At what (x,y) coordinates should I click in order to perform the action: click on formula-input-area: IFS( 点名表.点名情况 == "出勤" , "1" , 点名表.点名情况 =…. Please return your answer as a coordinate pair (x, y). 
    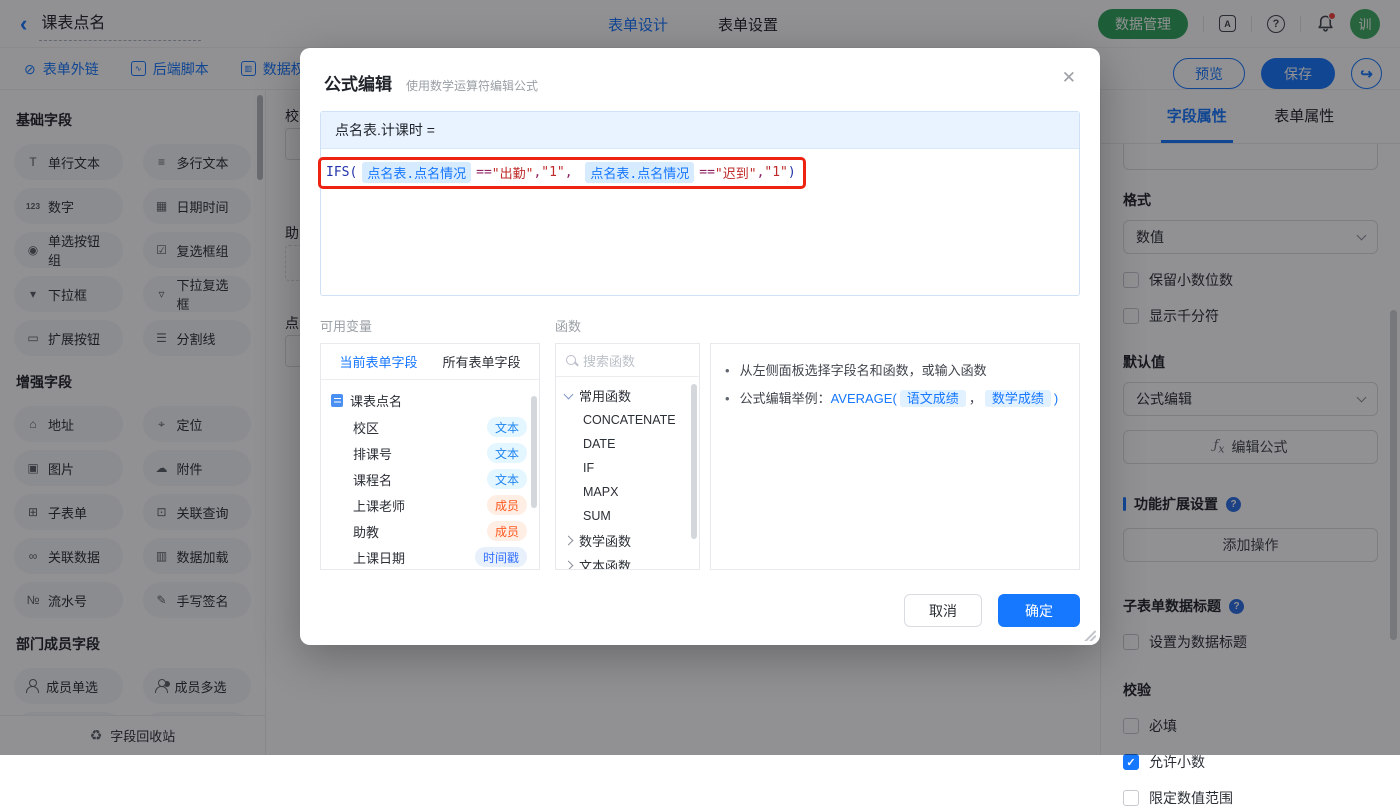
    Looking at the image, I should click on (698, 222).